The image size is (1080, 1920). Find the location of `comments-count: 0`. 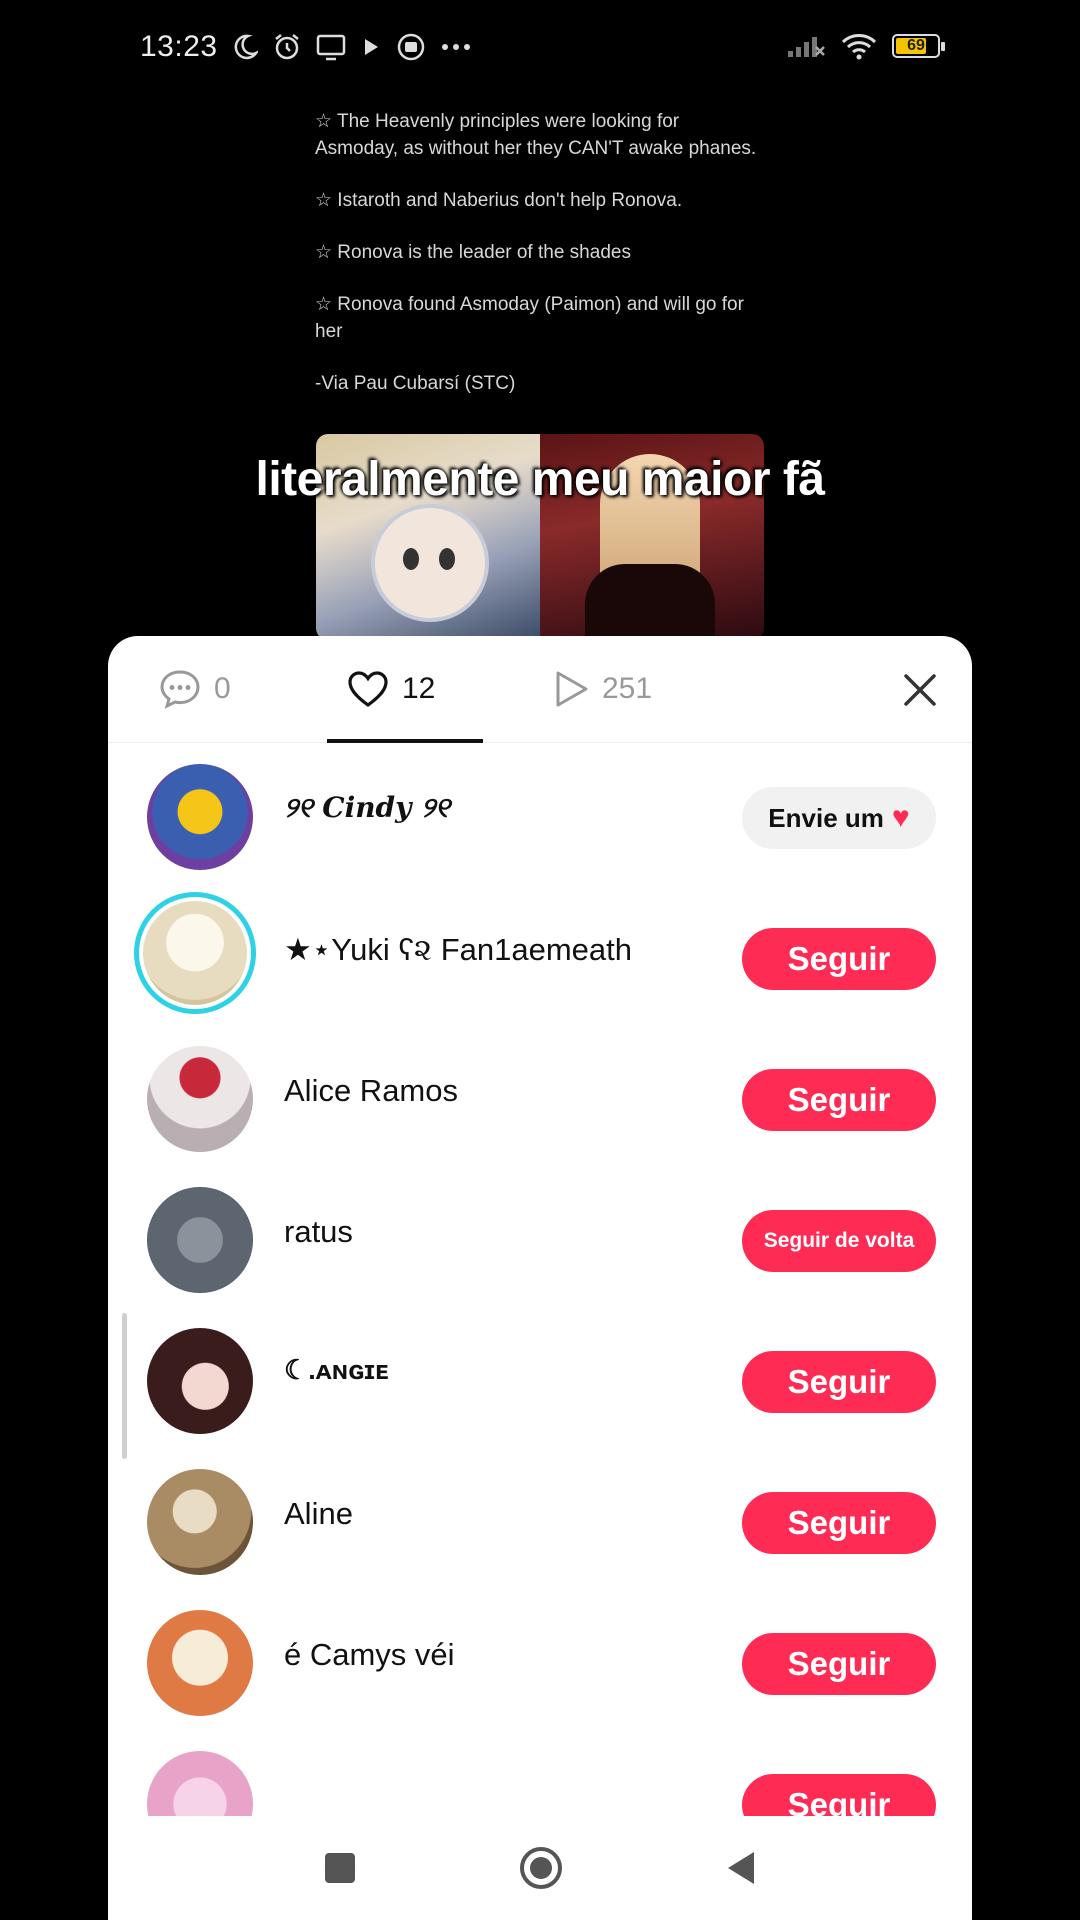

comments-count: 0 is located at coordinates (222, 688).